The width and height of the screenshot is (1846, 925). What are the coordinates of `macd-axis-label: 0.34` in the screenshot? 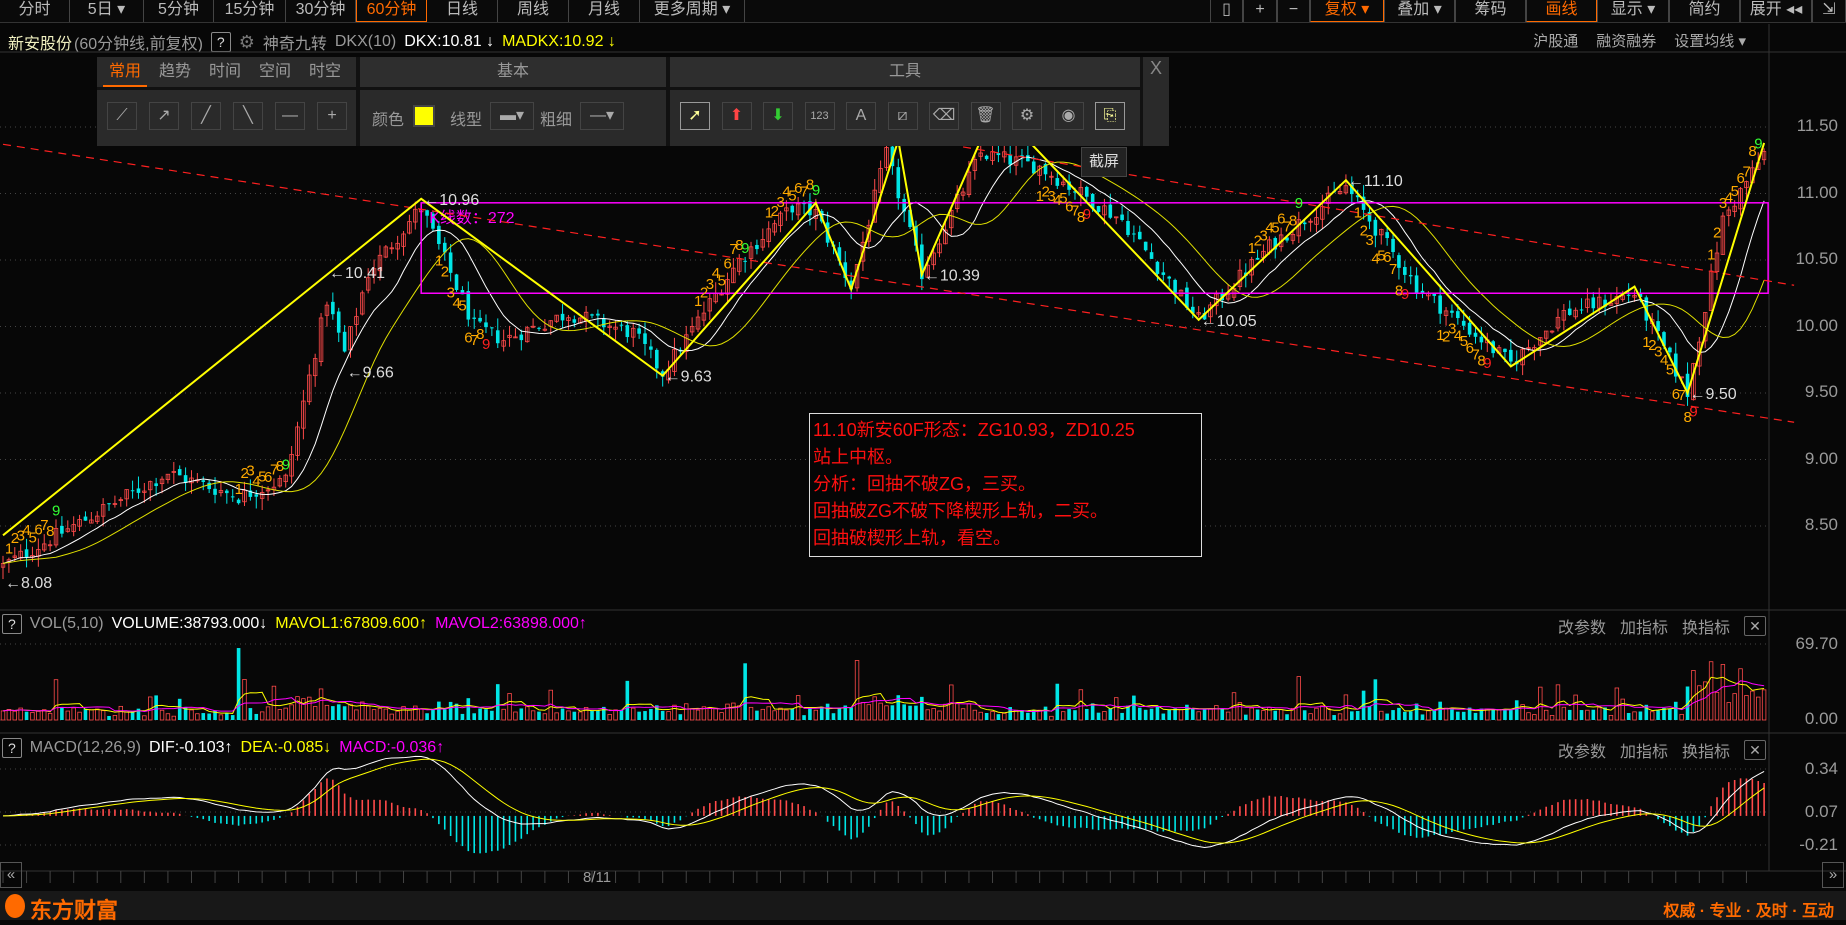 It's located at (1821, 768).